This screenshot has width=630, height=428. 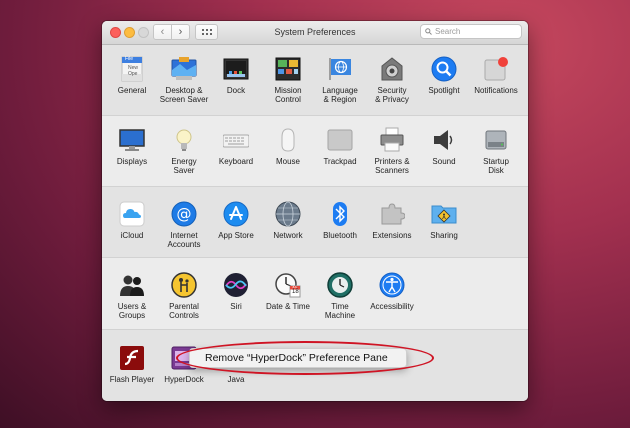 What do you see at coordinates (132, 379) in the screenshot?
I see `pref-label: Flash Player` at bounding box center [132, 379].